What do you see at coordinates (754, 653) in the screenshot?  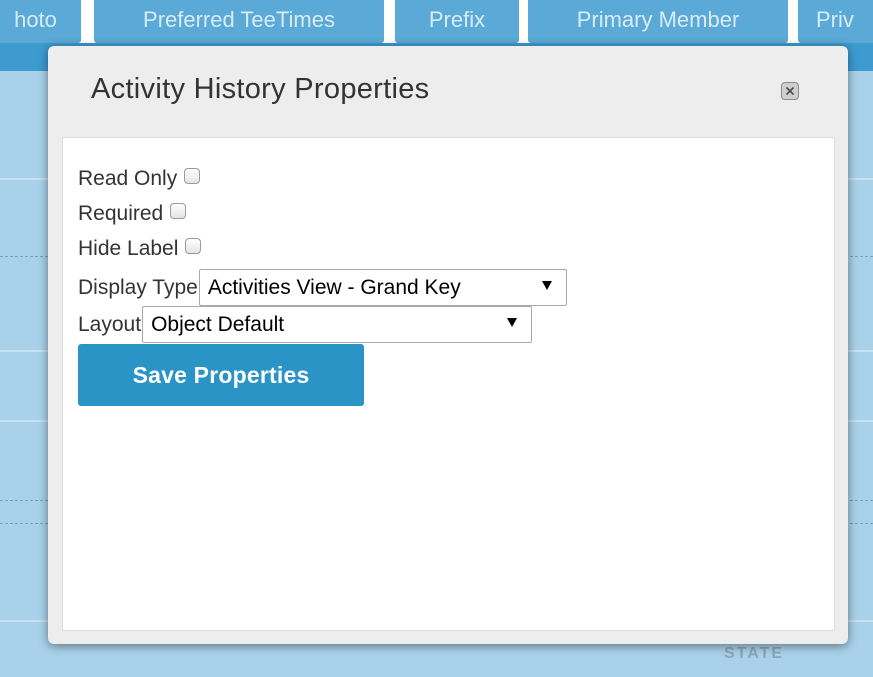 I see `background-state-header: STATE` at bounding box center [754, 653].